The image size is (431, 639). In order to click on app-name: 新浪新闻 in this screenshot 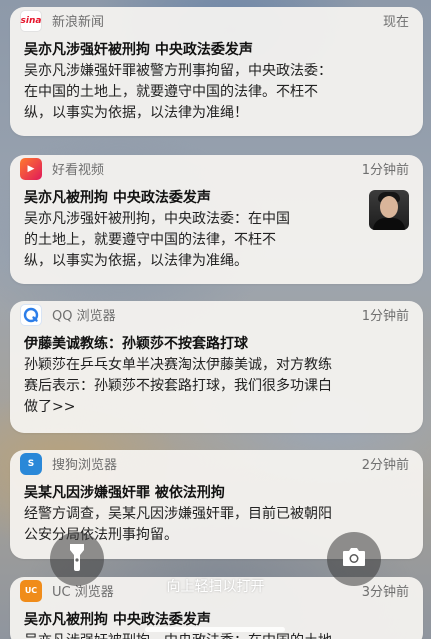, I will do `click(78, 22)`.